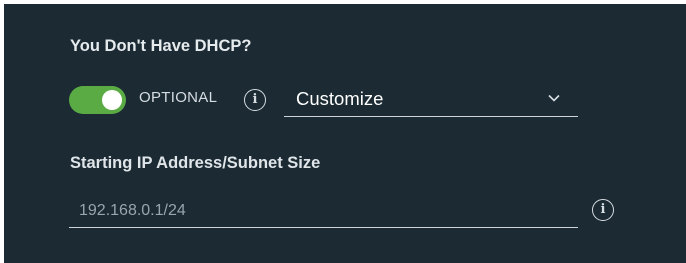 Image resolution: width=686 pixels, height=263 pixels. Describe the element at coordinates (340, 98) in the screenshot. I see `select-value: Customize` at that location.